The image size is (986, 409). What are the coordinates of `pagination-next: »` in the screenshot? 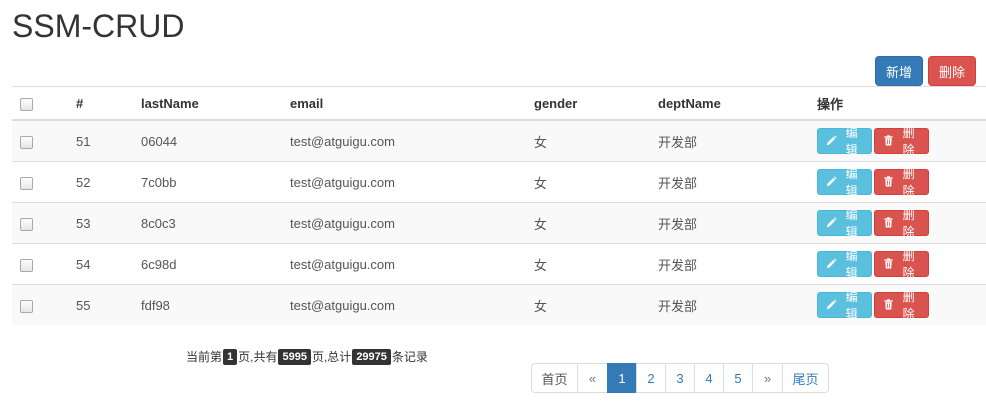 It's located at (767, 378).